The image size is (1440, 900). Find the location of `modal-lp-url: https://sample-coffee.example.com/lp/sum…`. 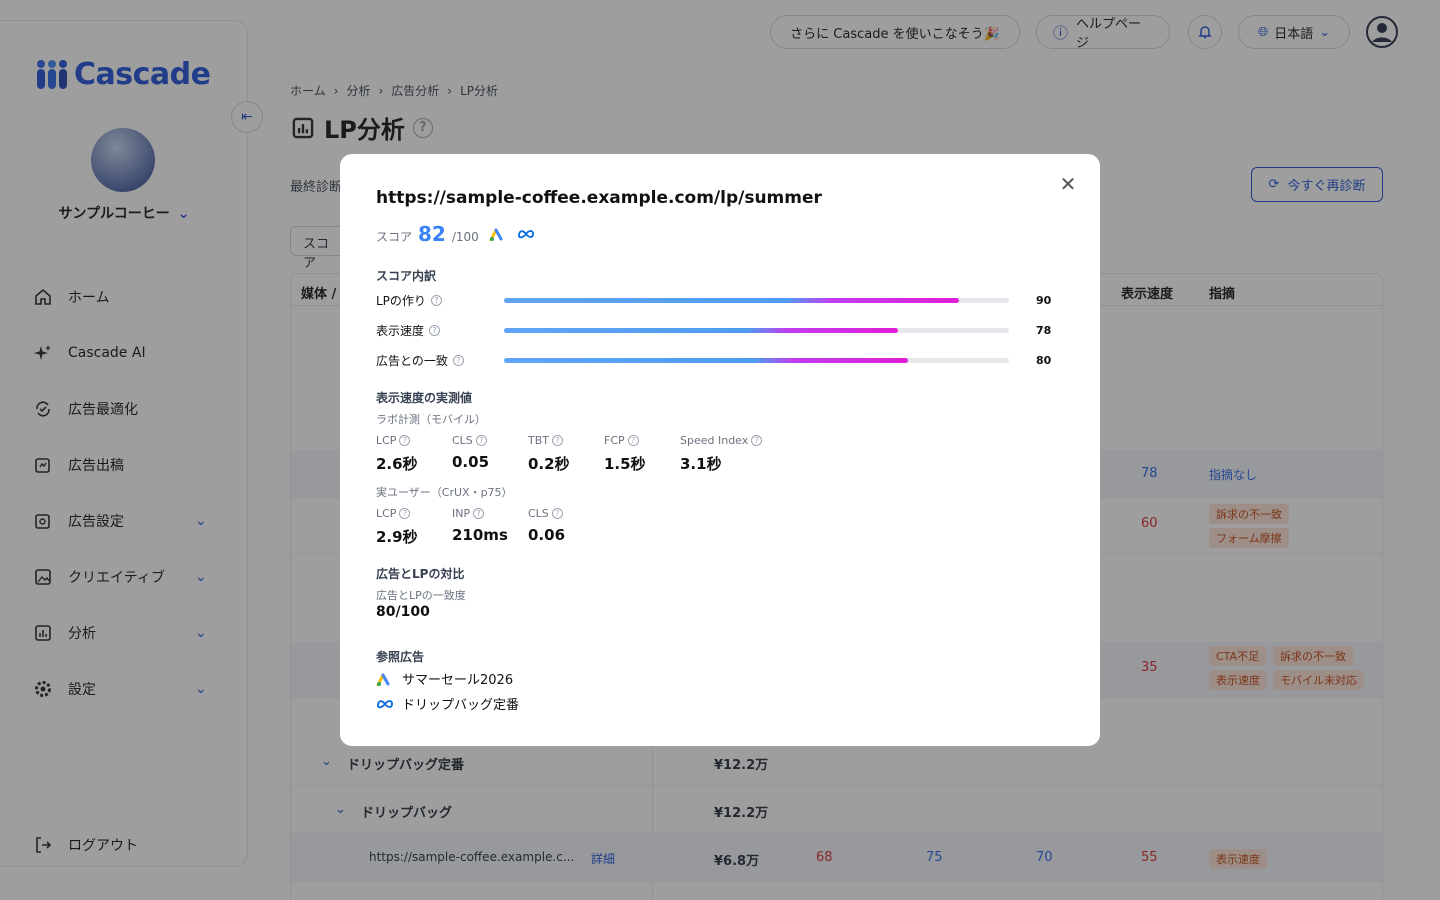

modal-lp-url: https://sample-coffee.example.com/lp/sum… is located at coordinates (599, 198).